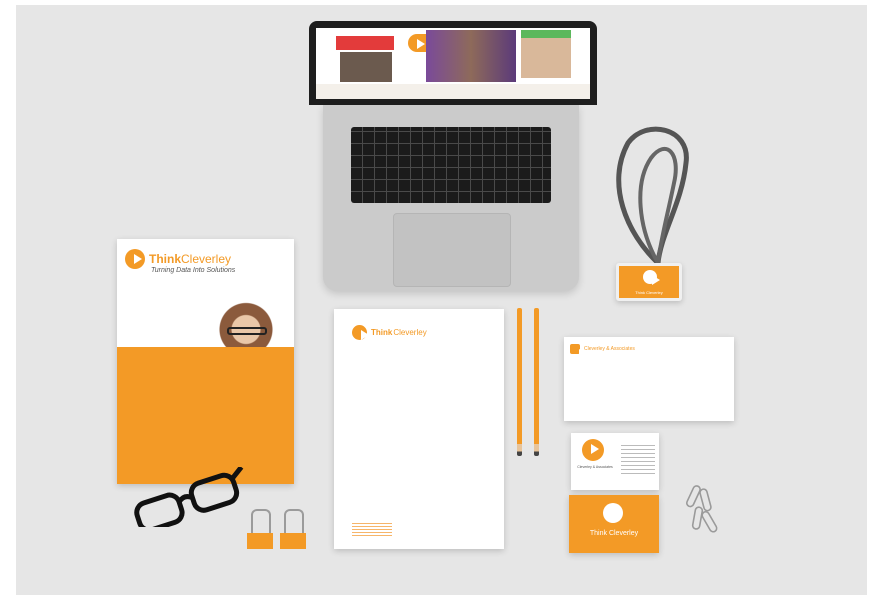  I want to click on glasses-bridge, so click(185, 499).